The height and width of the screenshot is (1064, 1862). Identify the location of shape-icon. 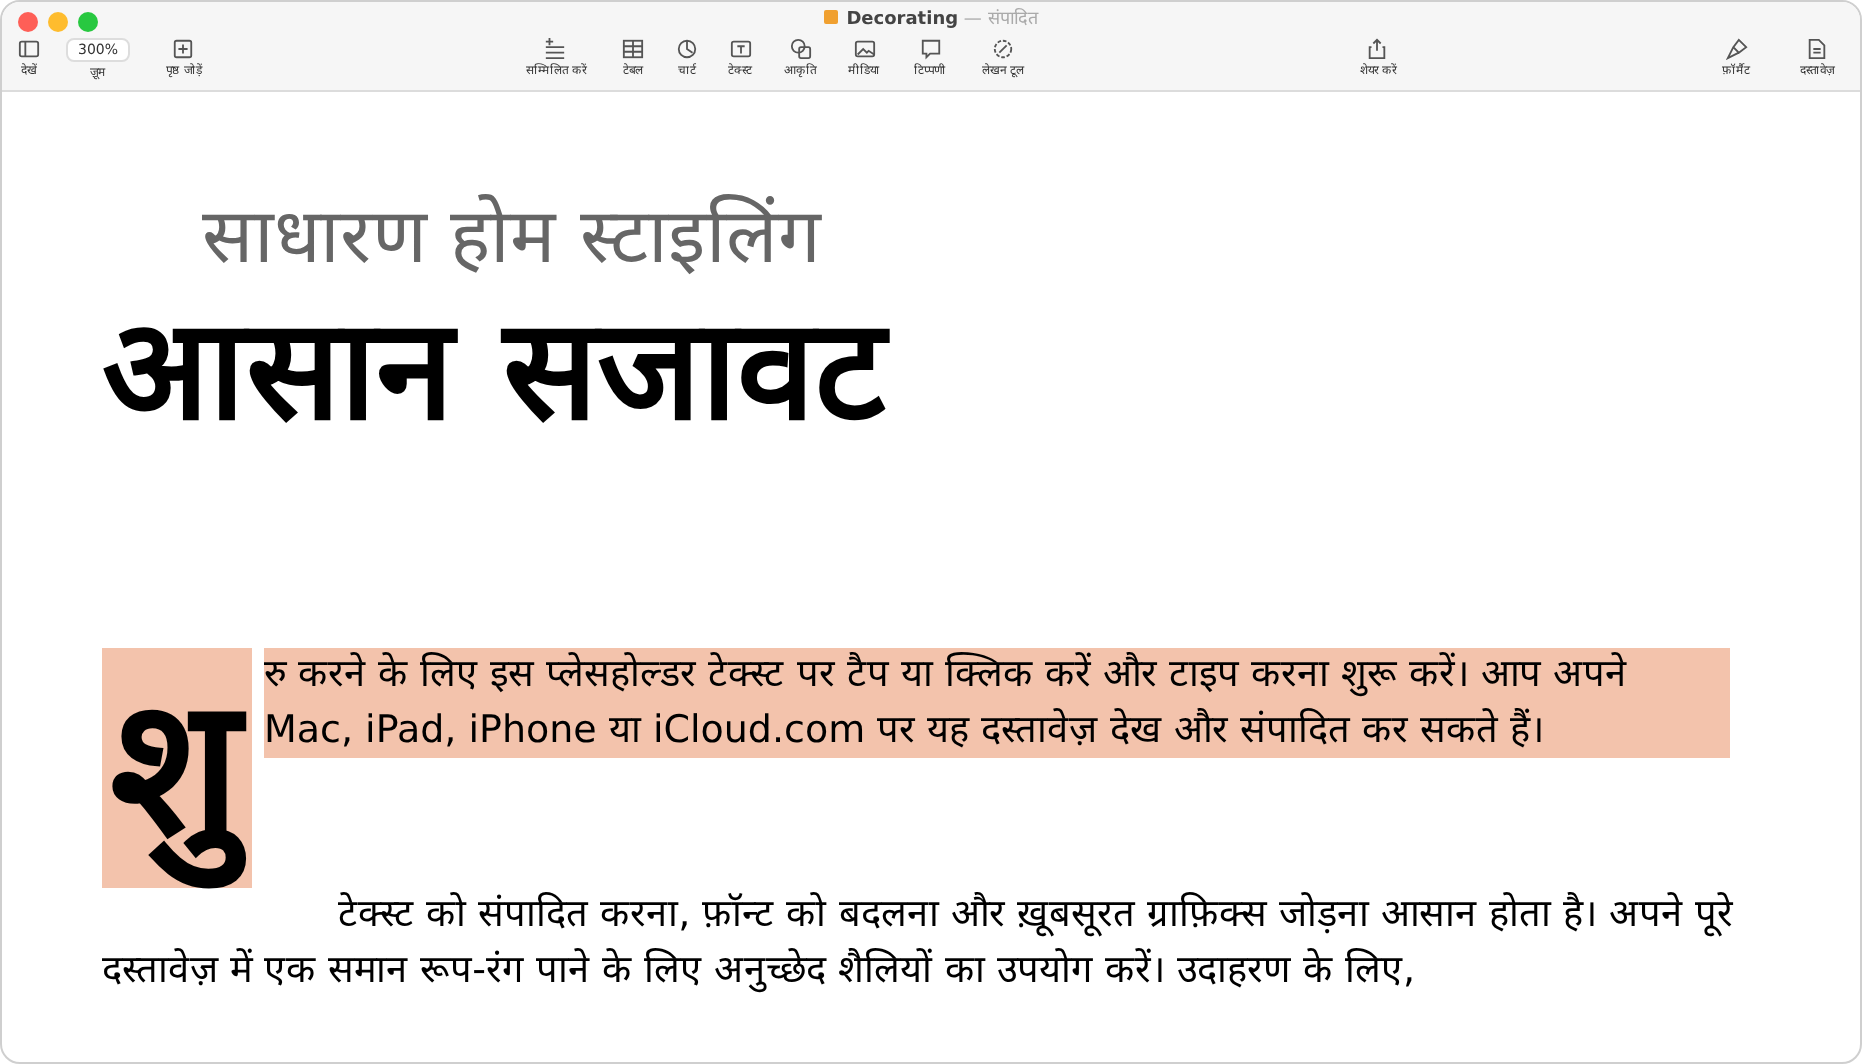
(800, 49).